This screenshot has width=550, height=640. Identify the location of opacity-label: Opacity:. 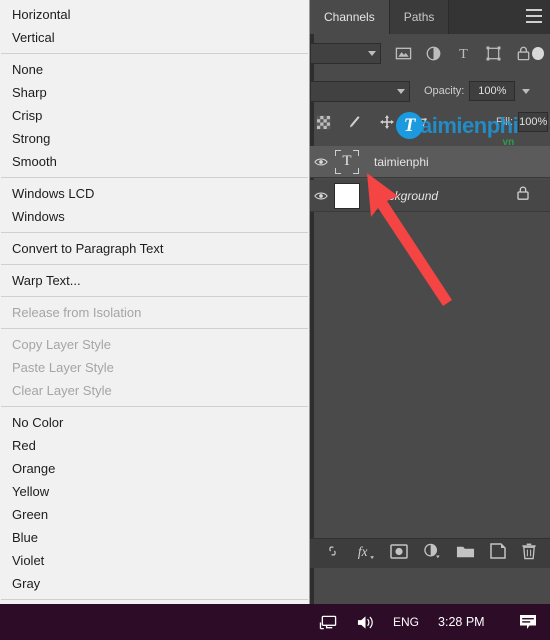
(444, 91).